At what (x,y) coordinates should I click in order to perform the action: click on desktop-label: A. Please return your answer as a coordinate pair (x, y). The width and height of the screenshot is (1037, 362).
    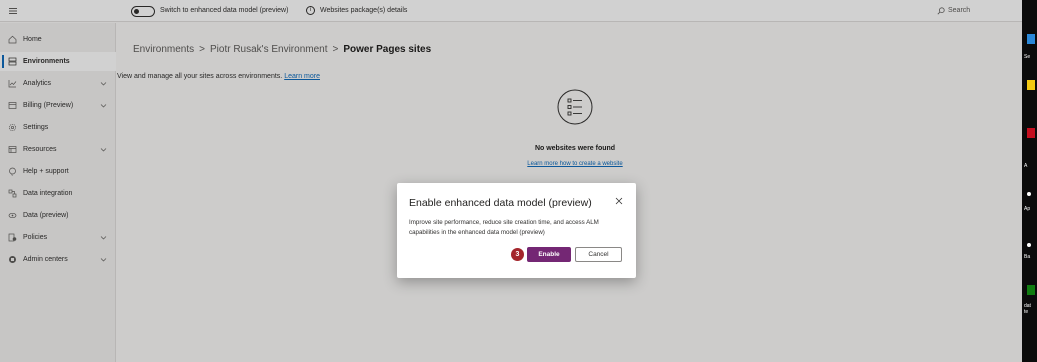
    Looking at the image, I should click on (1026, 166).